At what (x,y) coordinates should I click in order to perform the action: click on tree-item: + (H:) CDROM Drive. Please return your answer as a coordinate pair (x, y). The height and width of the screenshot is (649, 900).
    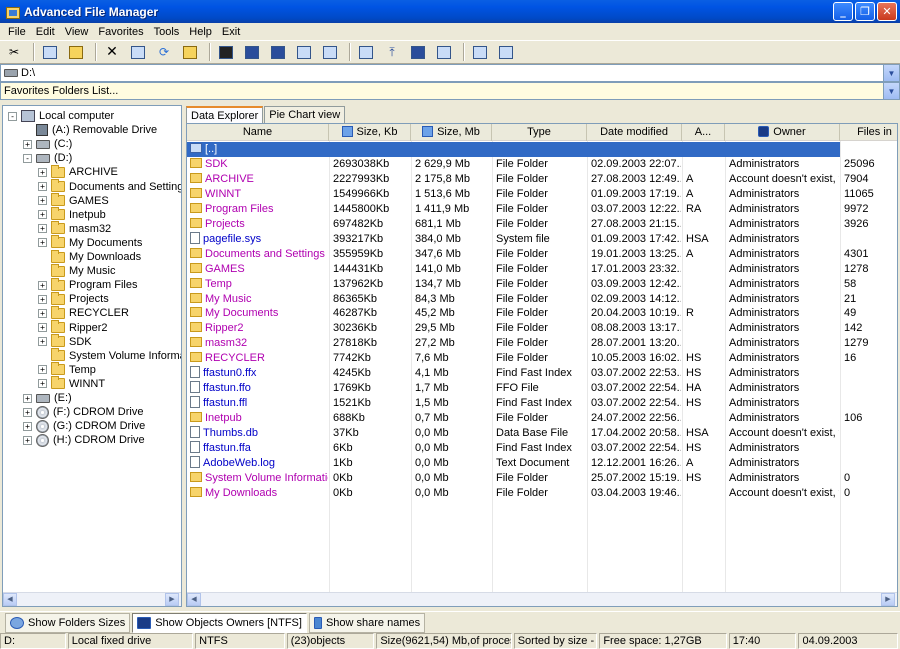
    Looking at the image, I should click on (84, 440).